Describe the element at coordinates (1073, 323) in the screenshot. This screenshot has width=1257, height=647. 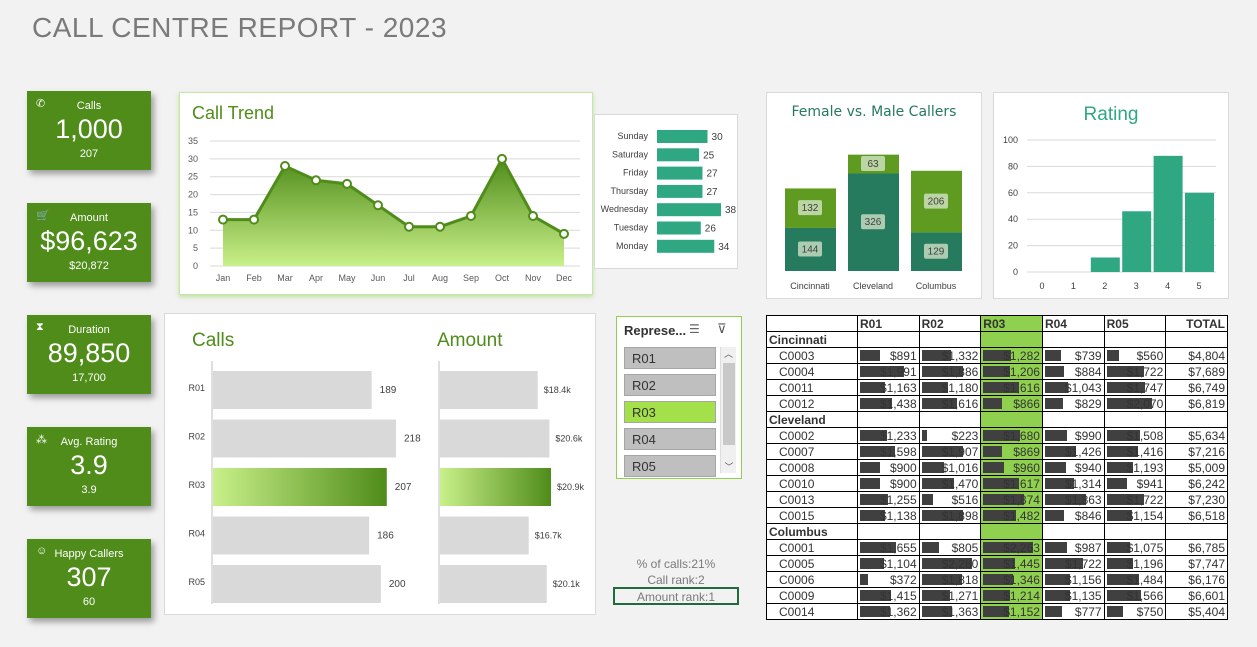
I see `column-header: R04` at that location.